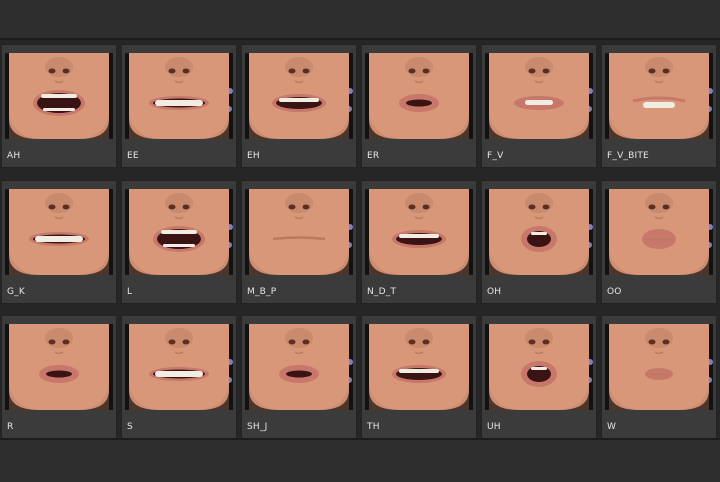  Describe the element at coordinates (130, 427) in the screenshot. I see `viseme-label: S` at that location.